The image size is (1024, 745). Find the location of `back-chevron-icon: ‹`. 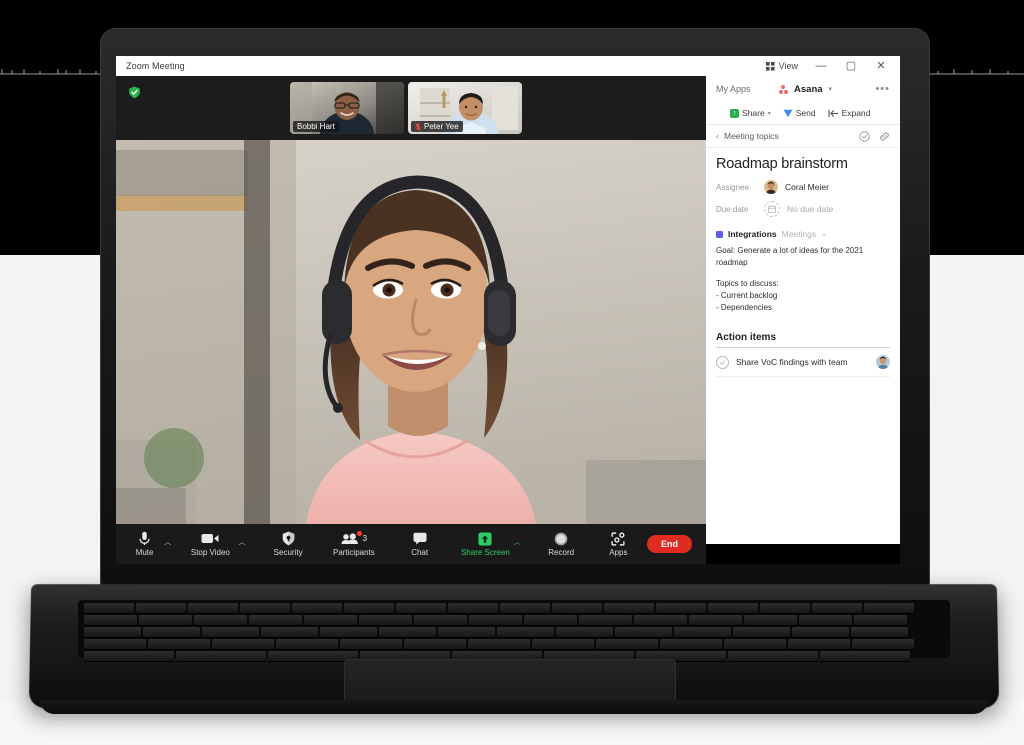

back-chevron-icon: ‹ is located at coordinates (717, 136).